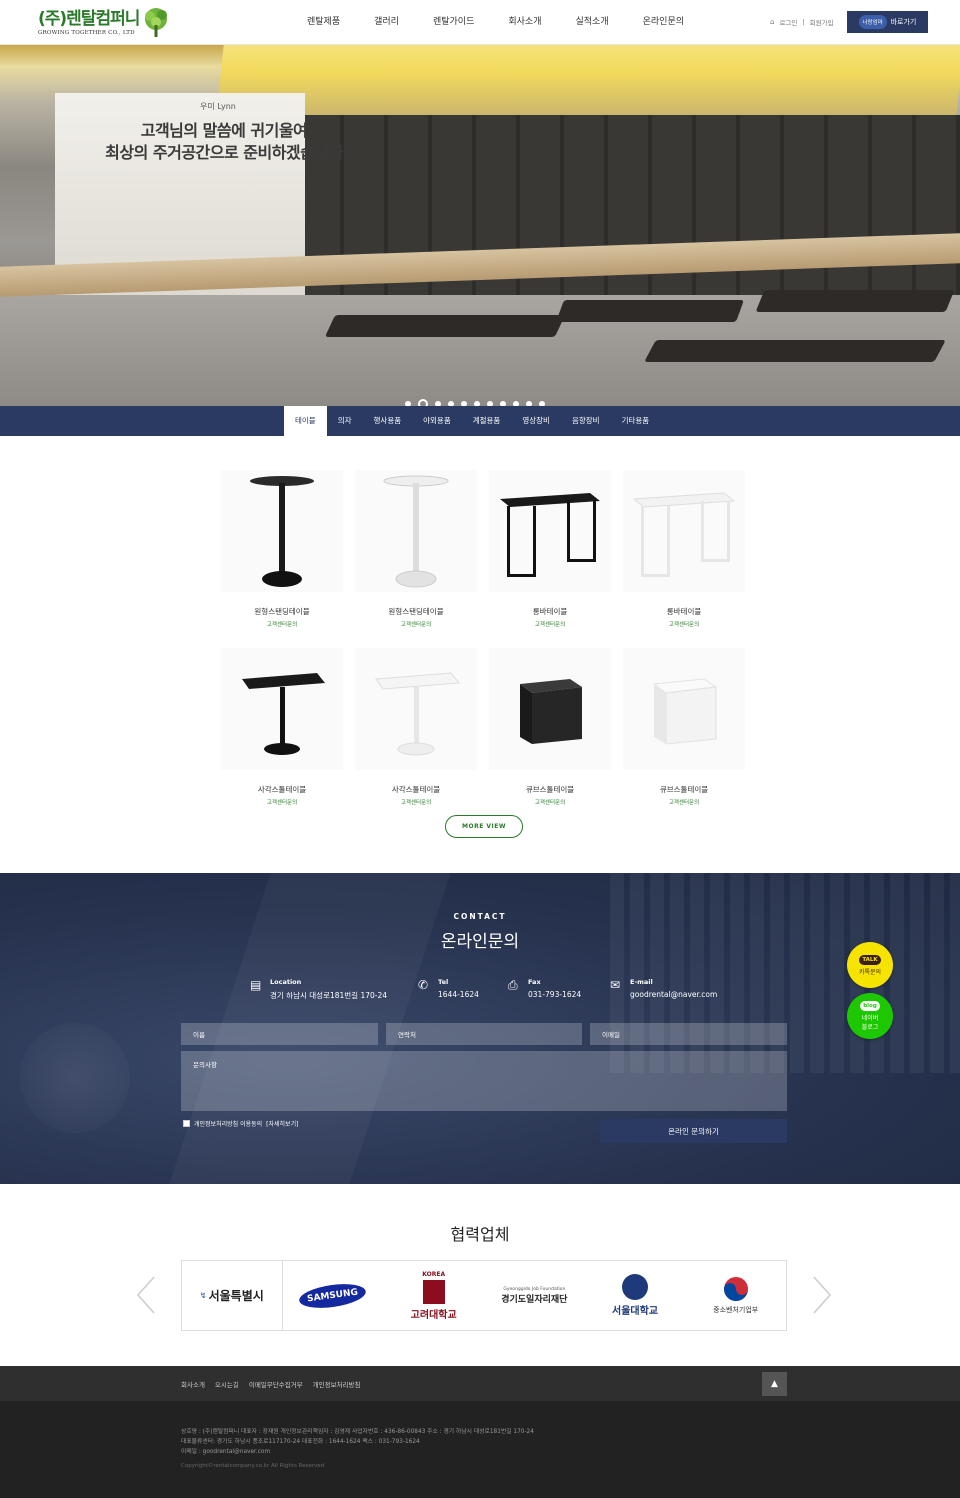 The height and width of the screenshot is (1498, 960). What do you see at coordinates (279, 1034) in the screenshot?
I see `name-field: 이름` at bounding box center [279, 1034].